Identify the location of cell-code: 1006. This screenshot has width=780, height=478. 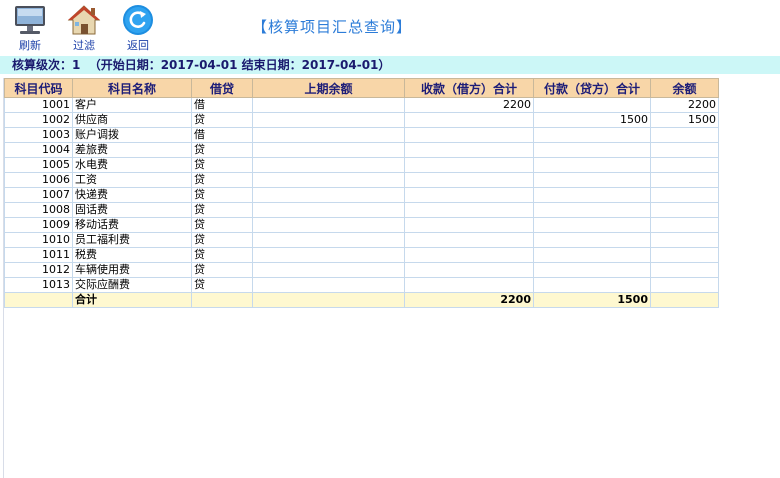
(38, 180).